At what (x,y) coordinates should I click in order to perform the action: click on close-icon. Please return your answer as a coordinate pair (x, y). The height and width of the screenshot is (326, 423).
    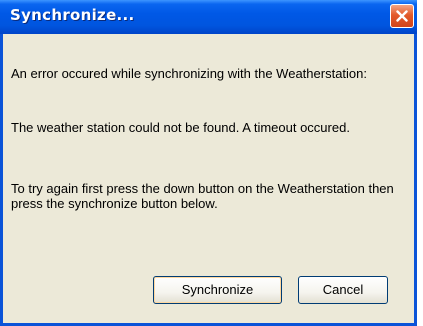
    Looking at the image, I should click on (402, 16).